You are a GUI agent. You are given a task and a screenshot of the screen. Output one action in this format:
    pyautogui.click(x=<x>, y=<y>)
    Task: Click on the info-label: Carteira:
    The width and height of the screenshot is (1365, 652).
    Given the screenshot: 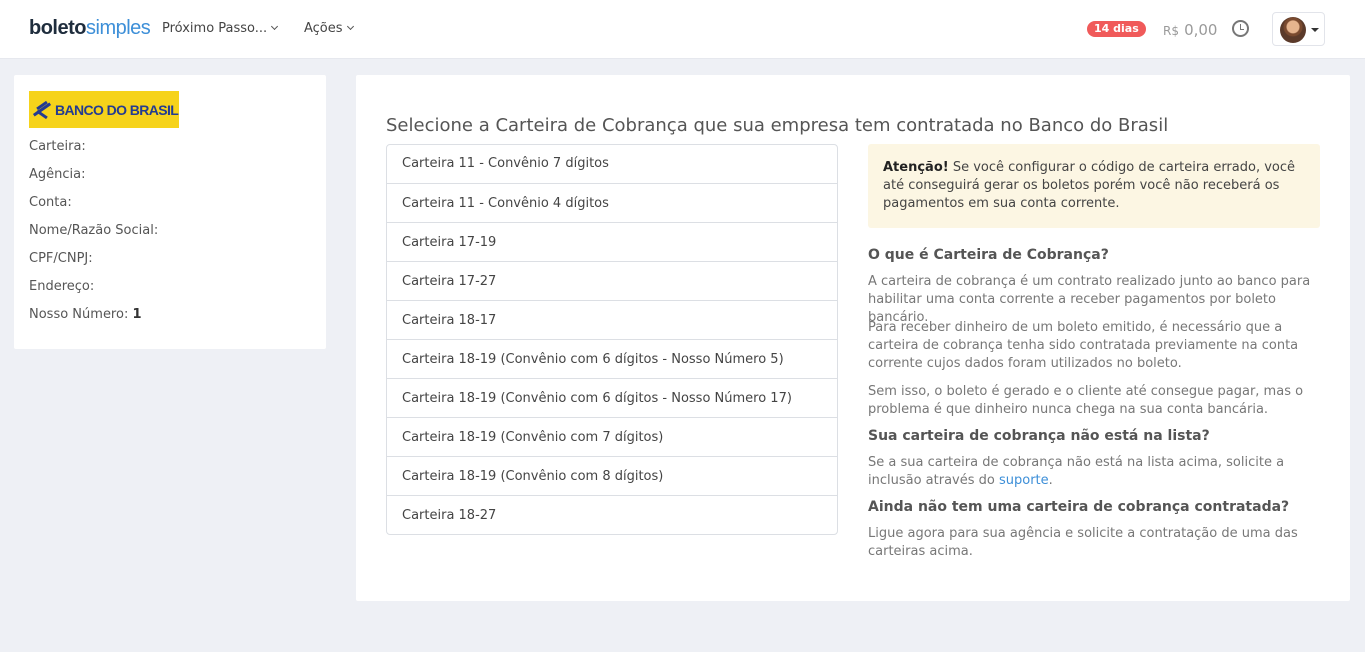 What is the action you would take?
    pyautogui.click(x=57, y=146)
    